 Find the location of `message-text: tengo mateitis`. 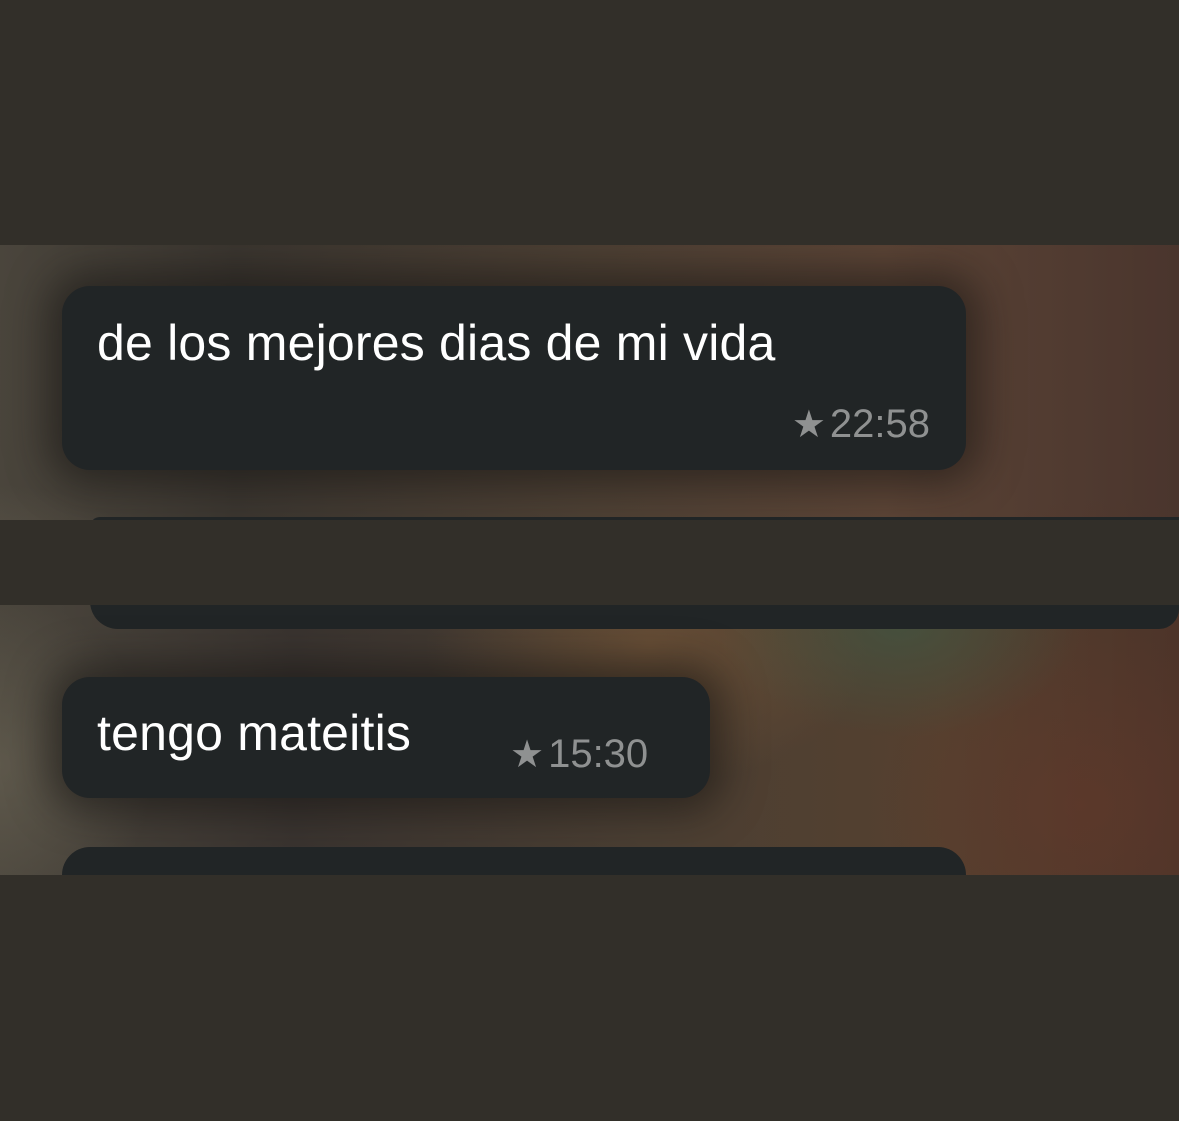

message-text: tengo mateitis is located at coordinates (254, 733).